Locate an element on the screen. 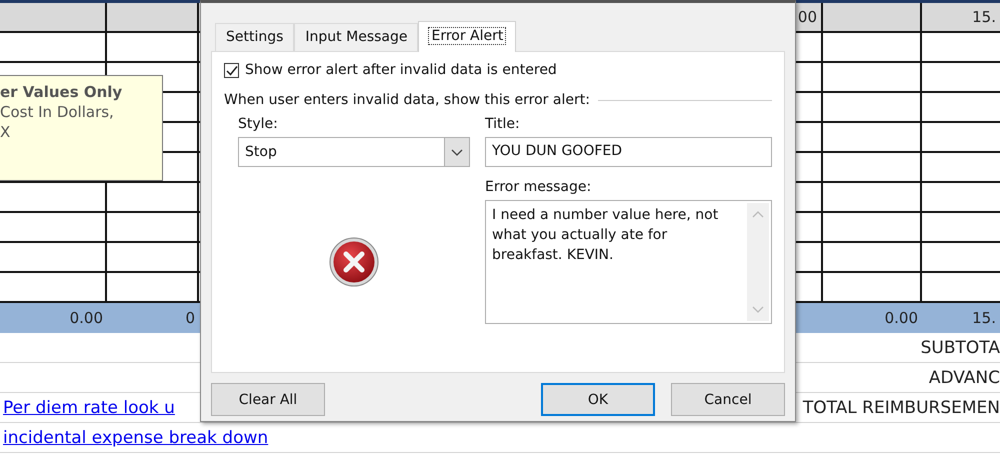 The image size is (1000, 461). scroll-up-icon is located at coordinates (758, 214).